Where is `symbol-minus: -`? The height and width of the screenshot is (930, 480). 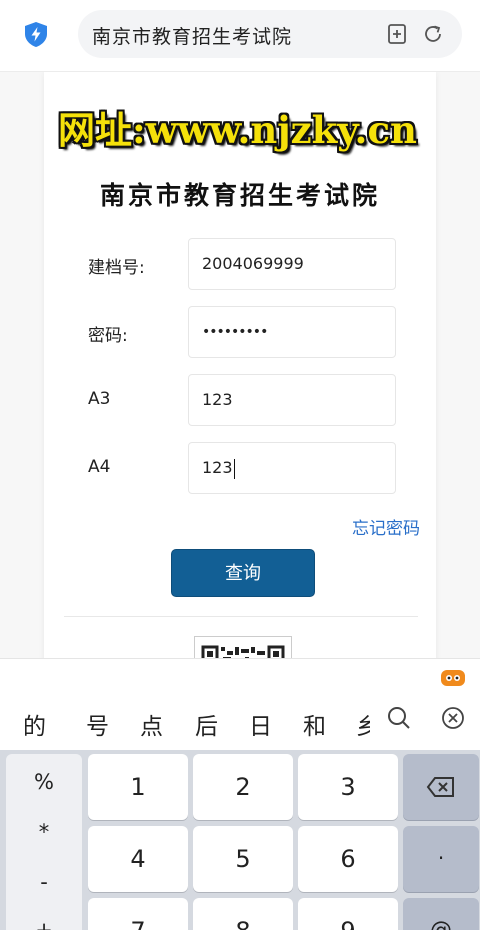
symbol-minus: - is located at coordinates (44, 882).